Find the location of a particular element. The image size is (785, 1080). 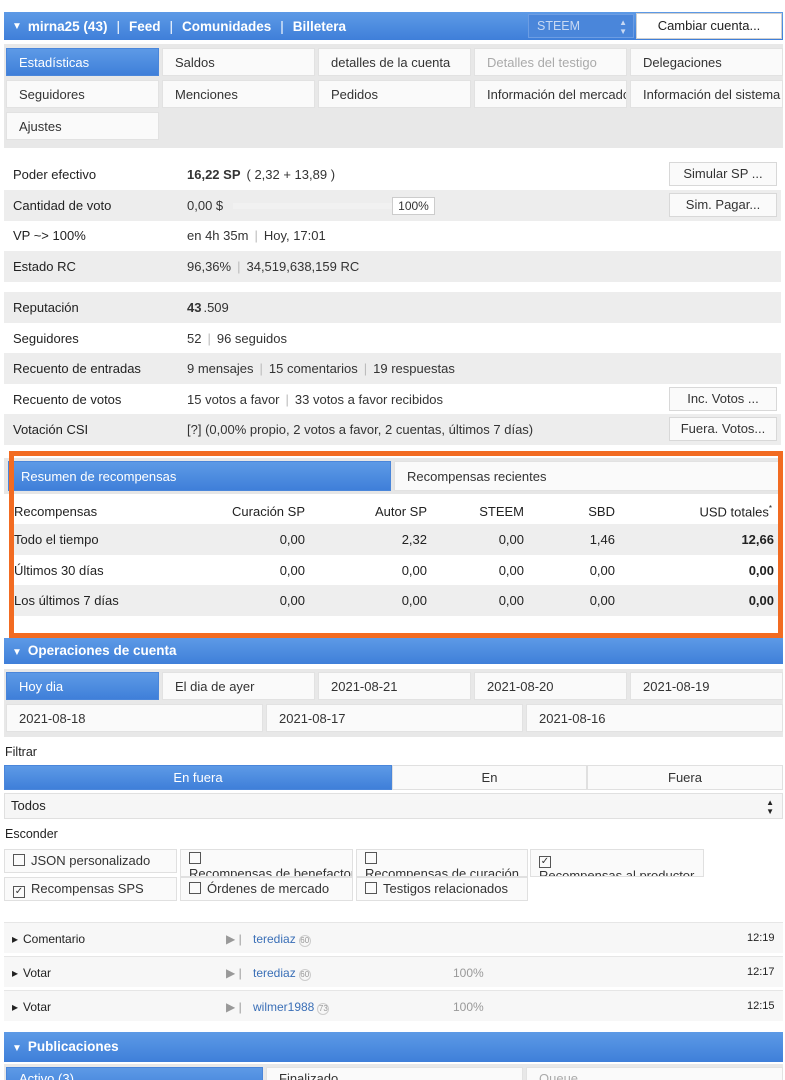

operation-row: ▸ Comentario ▶ | terediaz 60 12:19 is located at coordinates (393, 937).